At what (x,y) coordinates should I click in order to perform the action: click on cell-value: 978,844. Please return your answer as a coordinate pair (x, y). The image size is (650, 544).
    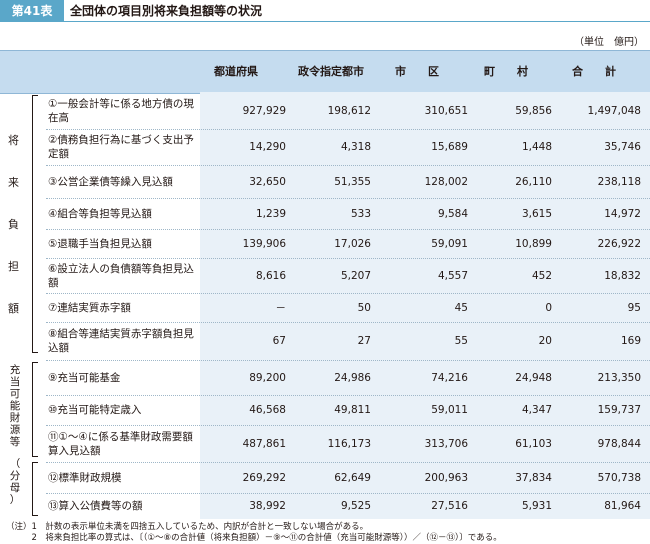
    Looking at the image, I should click on (619, 443).